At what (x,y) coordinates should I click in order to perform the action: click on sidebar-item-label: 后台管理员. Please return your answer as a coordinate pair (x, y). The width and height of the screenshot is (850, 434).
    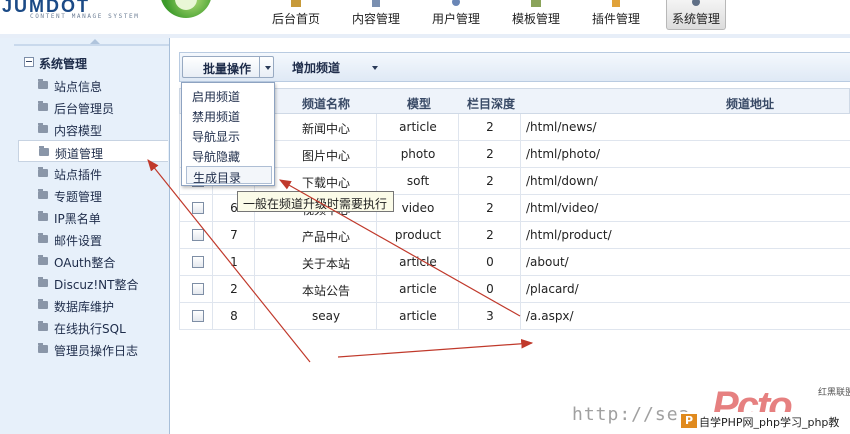
    Looking at the image, I should click on (84, 109).